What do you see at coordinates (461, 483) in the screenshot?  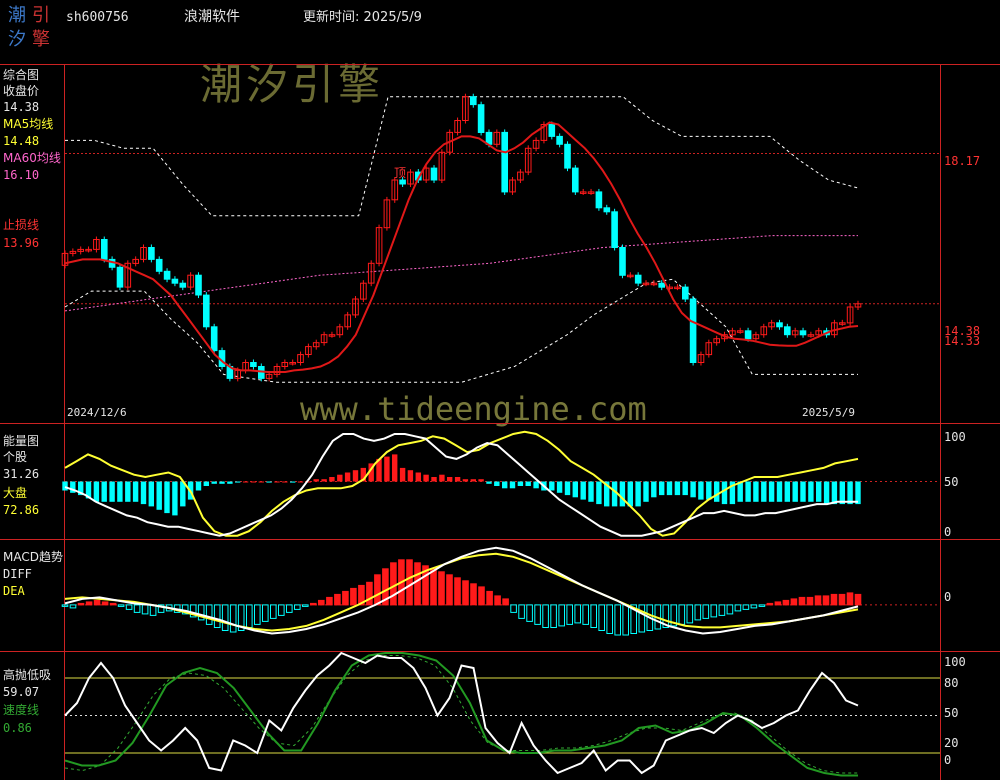 I see `energy-market-line` at bounding box center [461, 483].